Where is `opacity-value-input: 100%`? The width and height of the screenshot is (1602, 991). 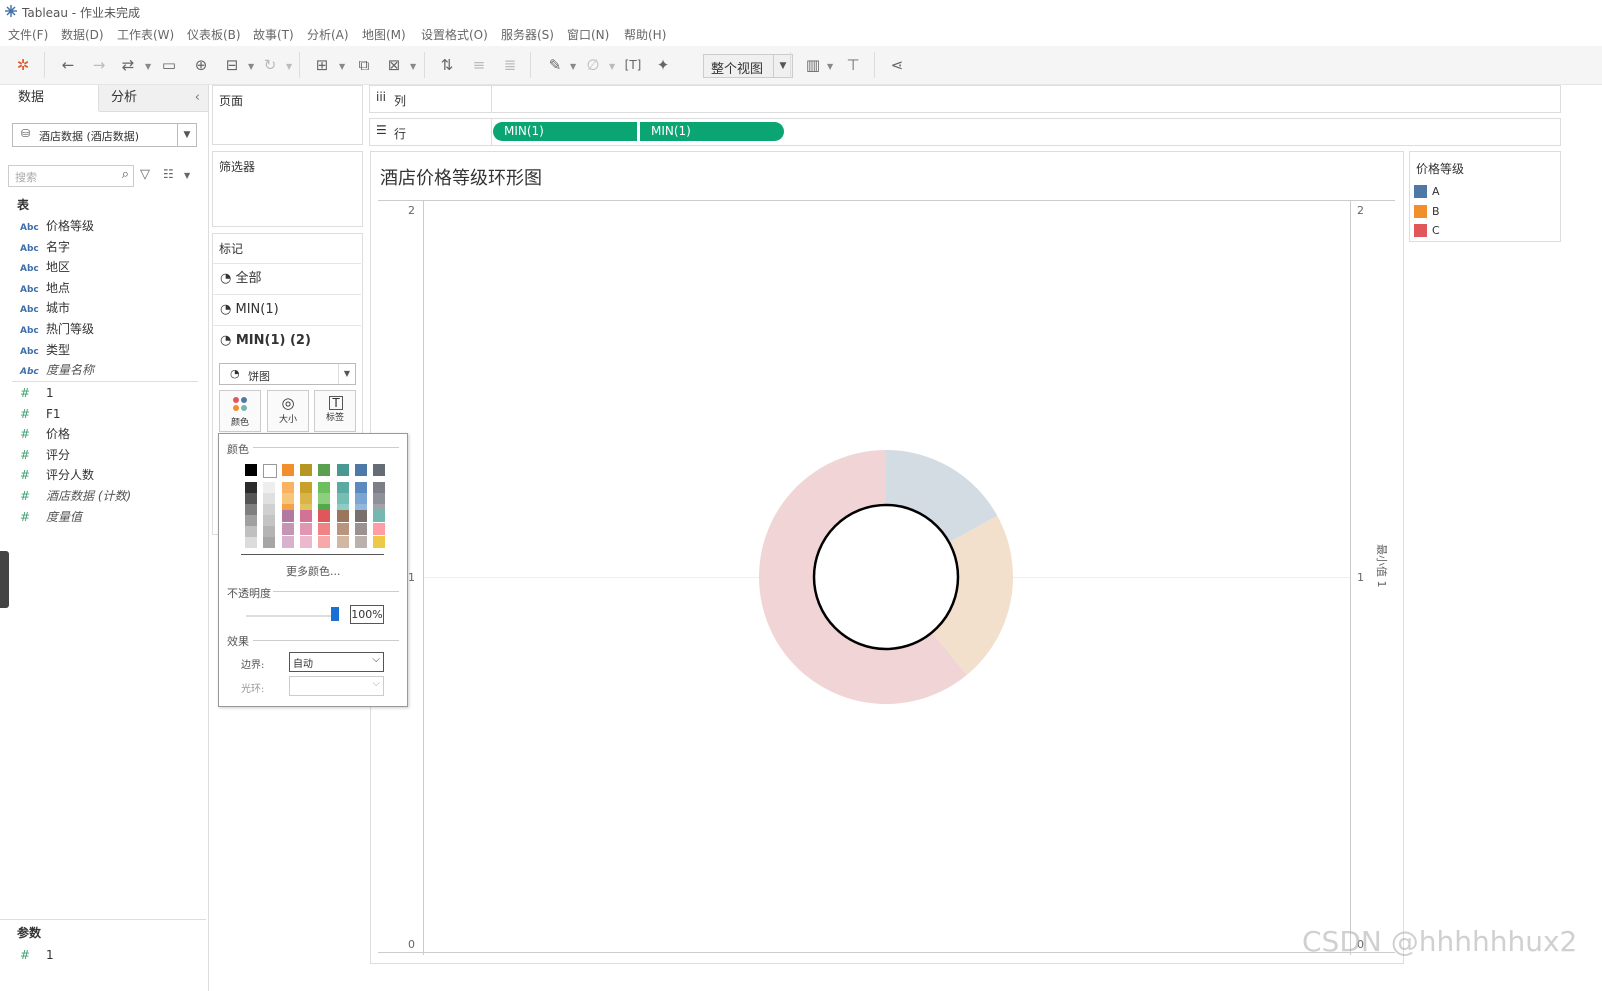 opacity-value-input: 100% is located at coordinates (367, 614).